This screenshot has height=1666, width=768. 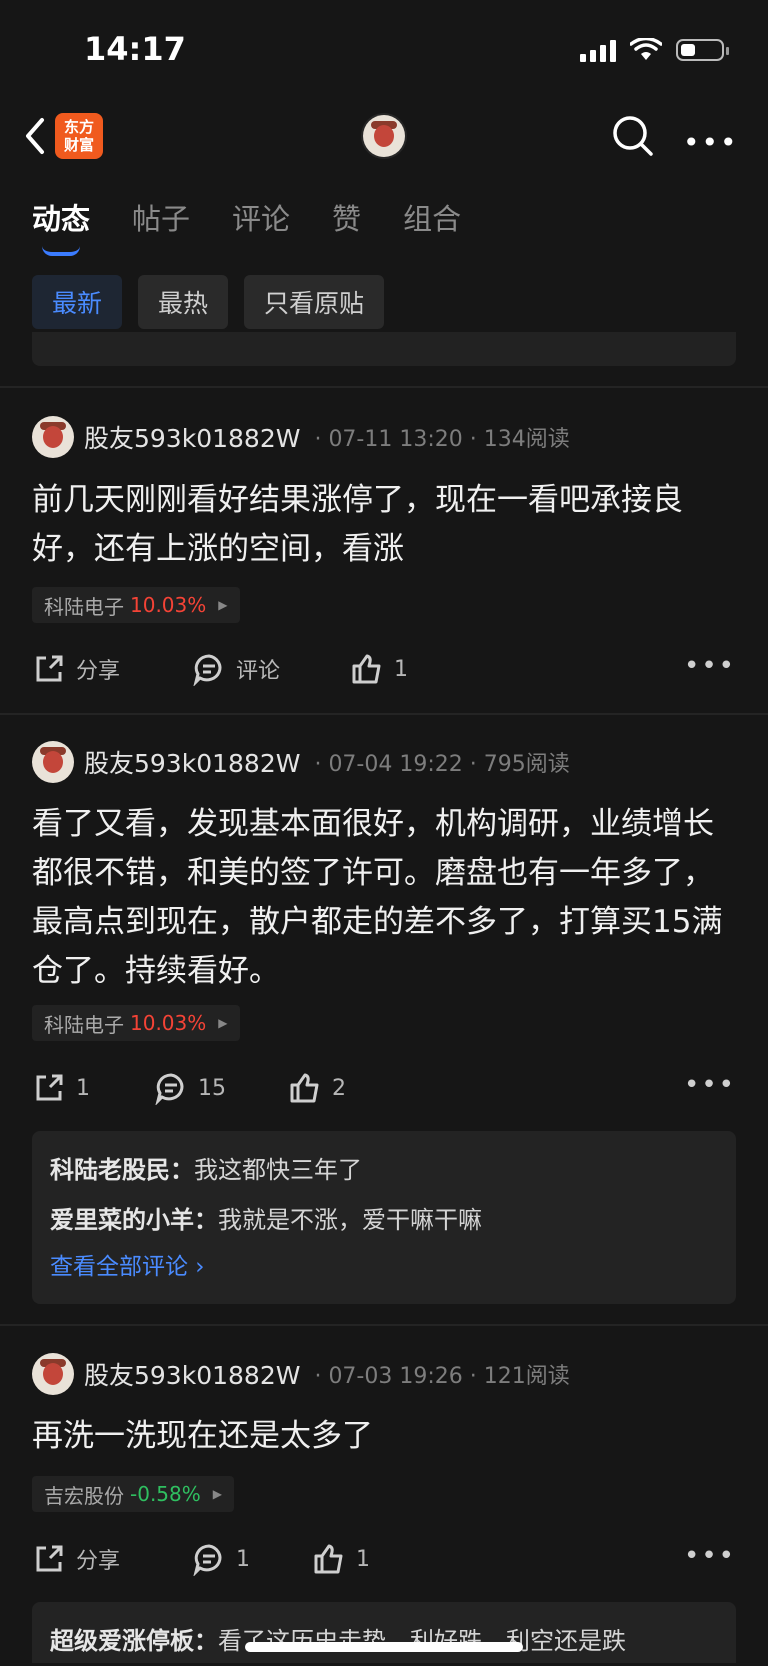 I want to click on post-actions: 1 15 2 •••, so click(x=384, y=1088).